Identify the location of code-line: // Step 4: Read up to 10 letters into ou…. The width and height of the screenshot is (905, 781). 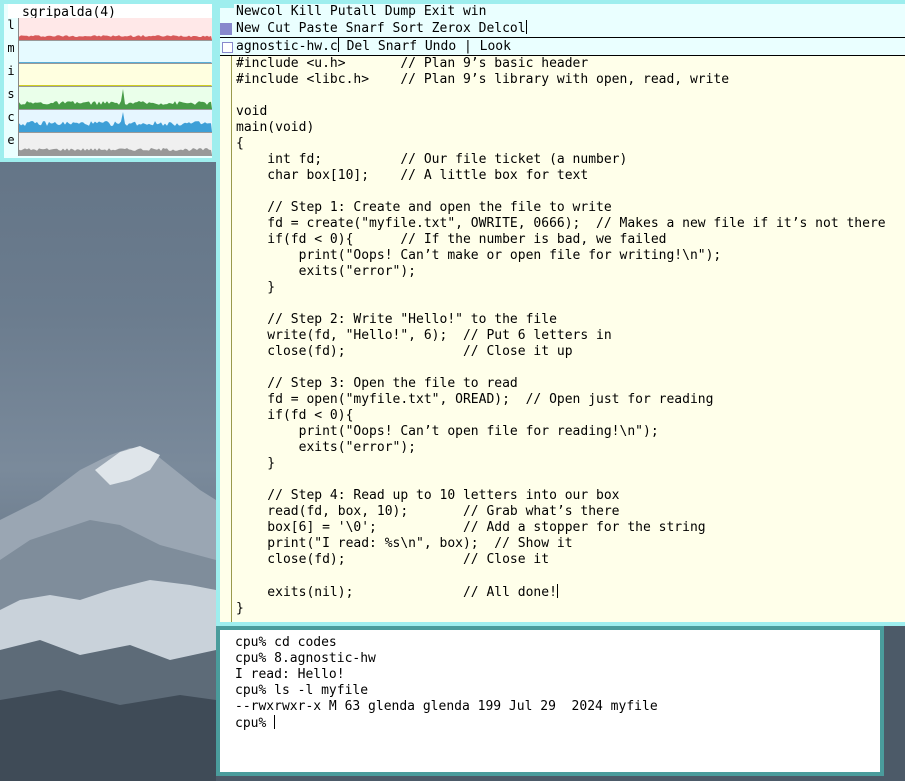
(561, 496).